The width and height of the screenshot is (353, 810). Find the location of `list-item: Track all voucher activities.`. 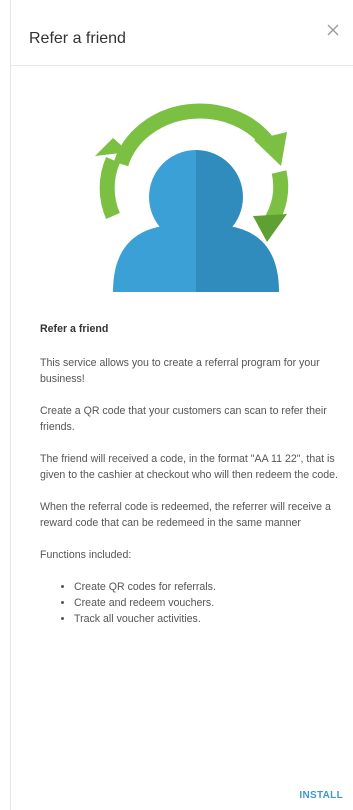

list-item: Track all voucher activities. is located at coordinates (207, 619).